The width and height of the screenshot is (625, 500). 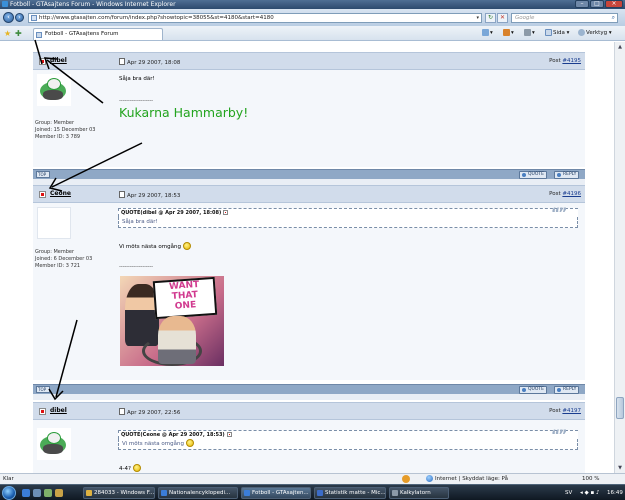 What do you see at coordinates (26, 493) in the screenshot?
I see `quicklaunch-ie-icon` at bounding box center [26, 493].